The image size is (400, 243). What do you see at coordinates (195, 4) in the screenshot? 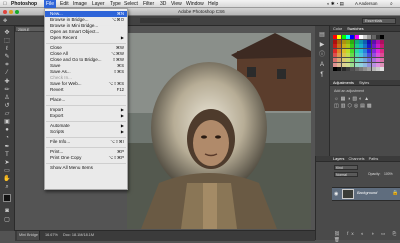
I see `menu-window: Window` at bounding box center [195, 4].